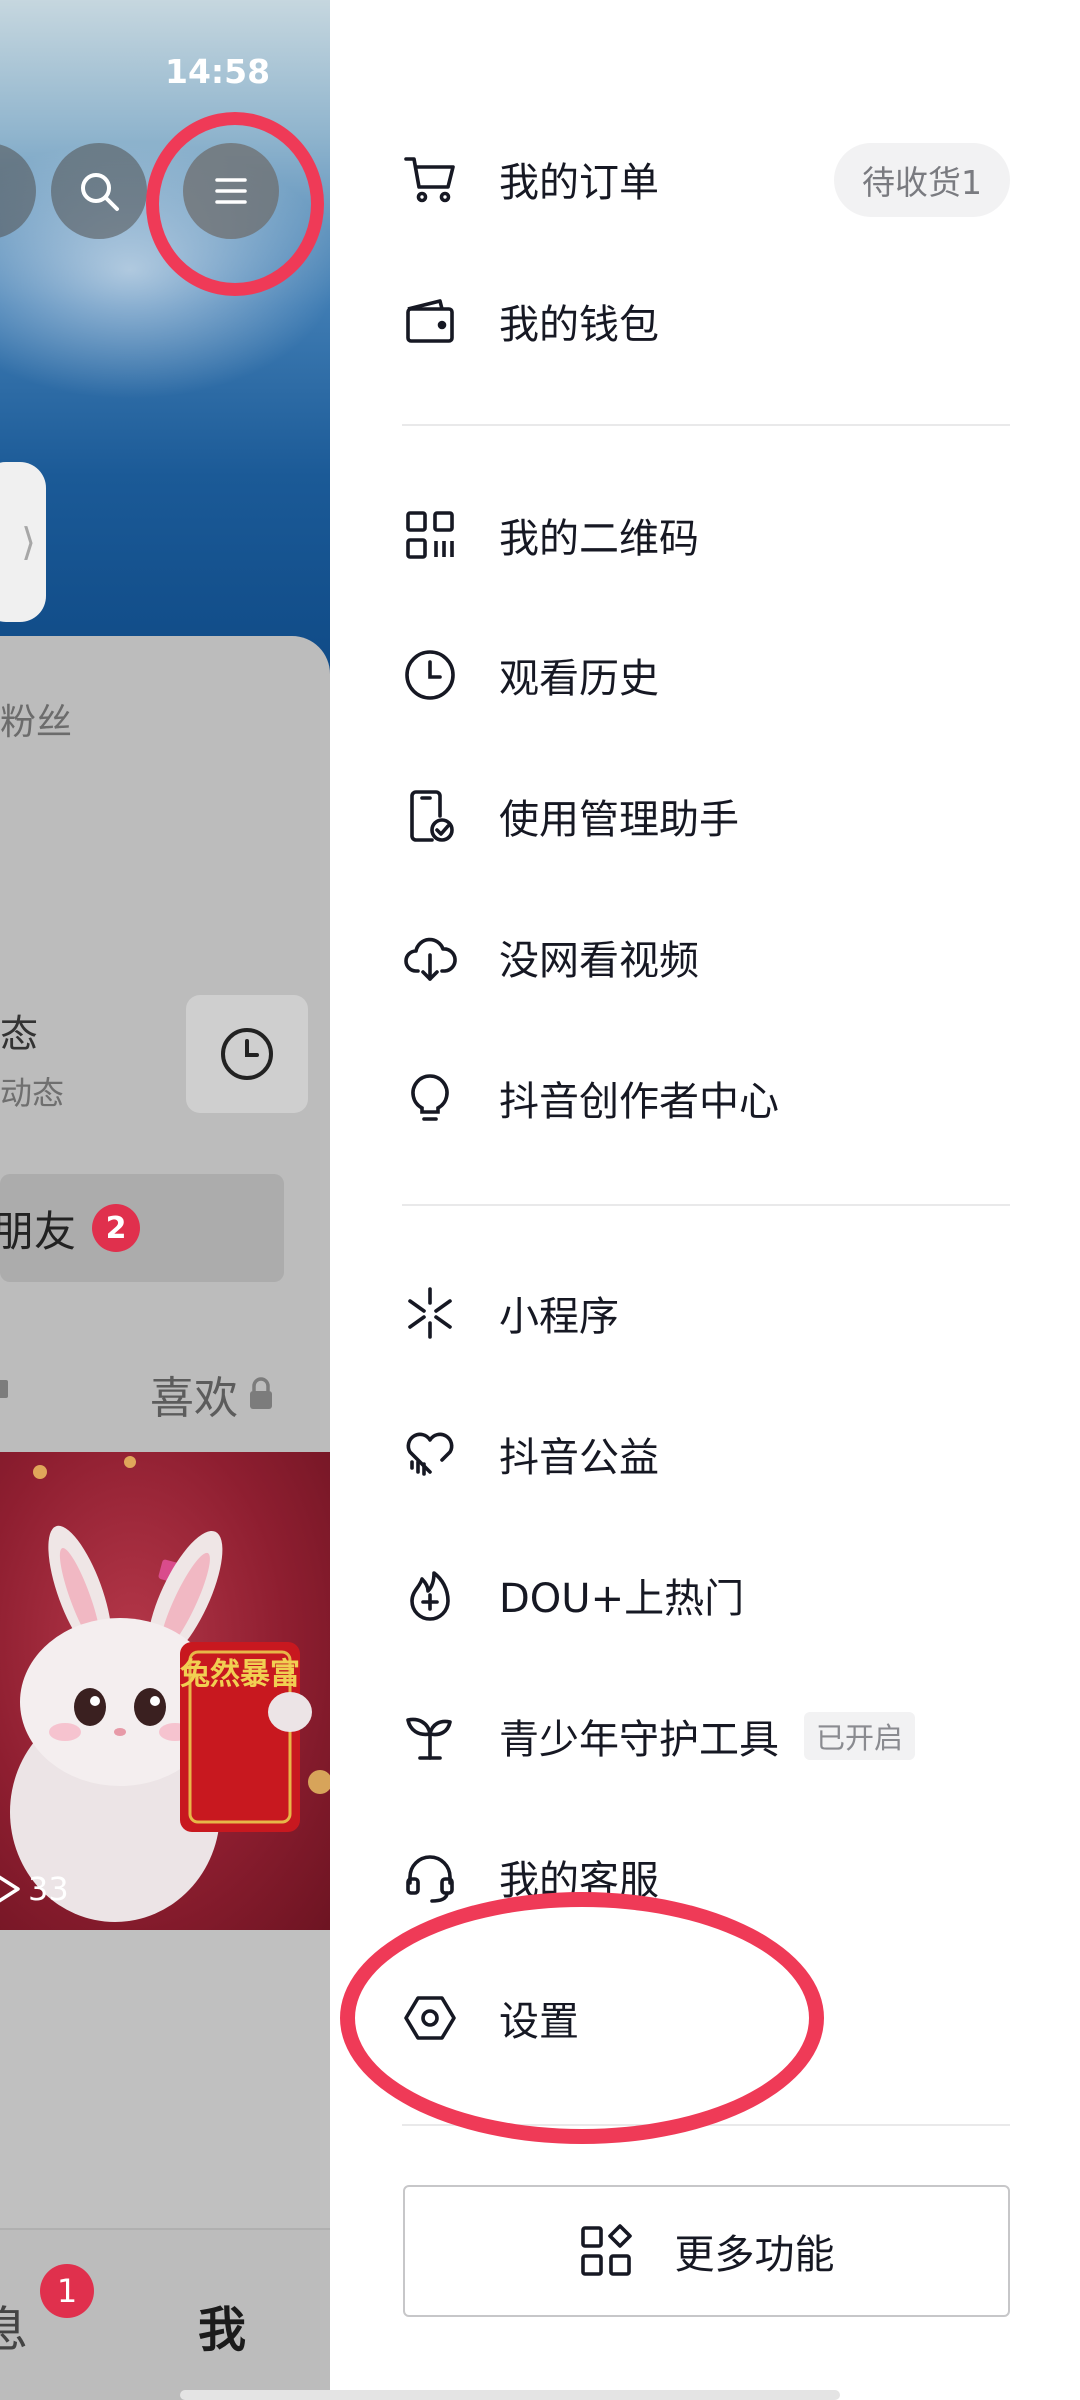 The image size is (1080, 2400). I want to click on spark-icon, so click(430, 1313).